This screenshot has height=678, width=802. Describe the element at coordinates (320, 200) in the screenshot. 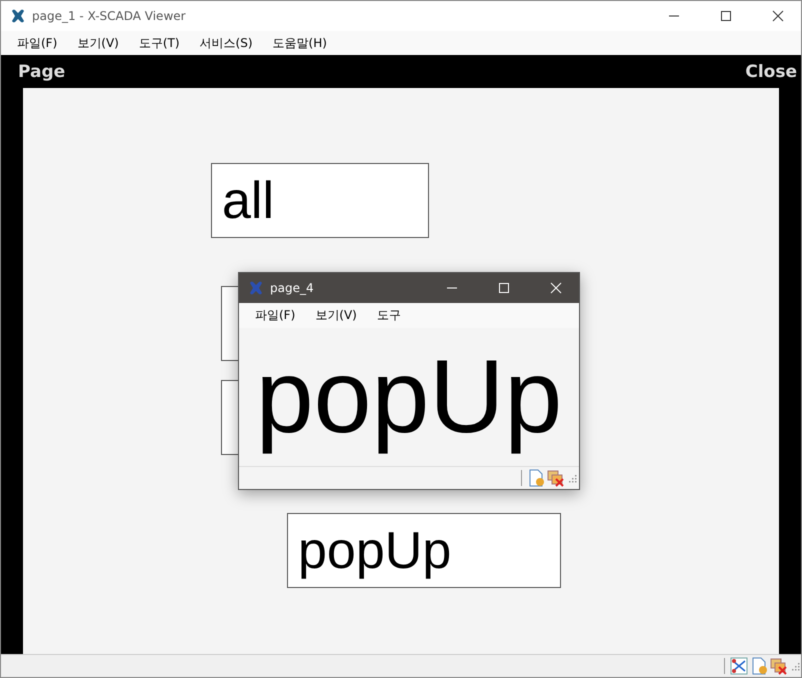

I see `text-display: all` at that location.